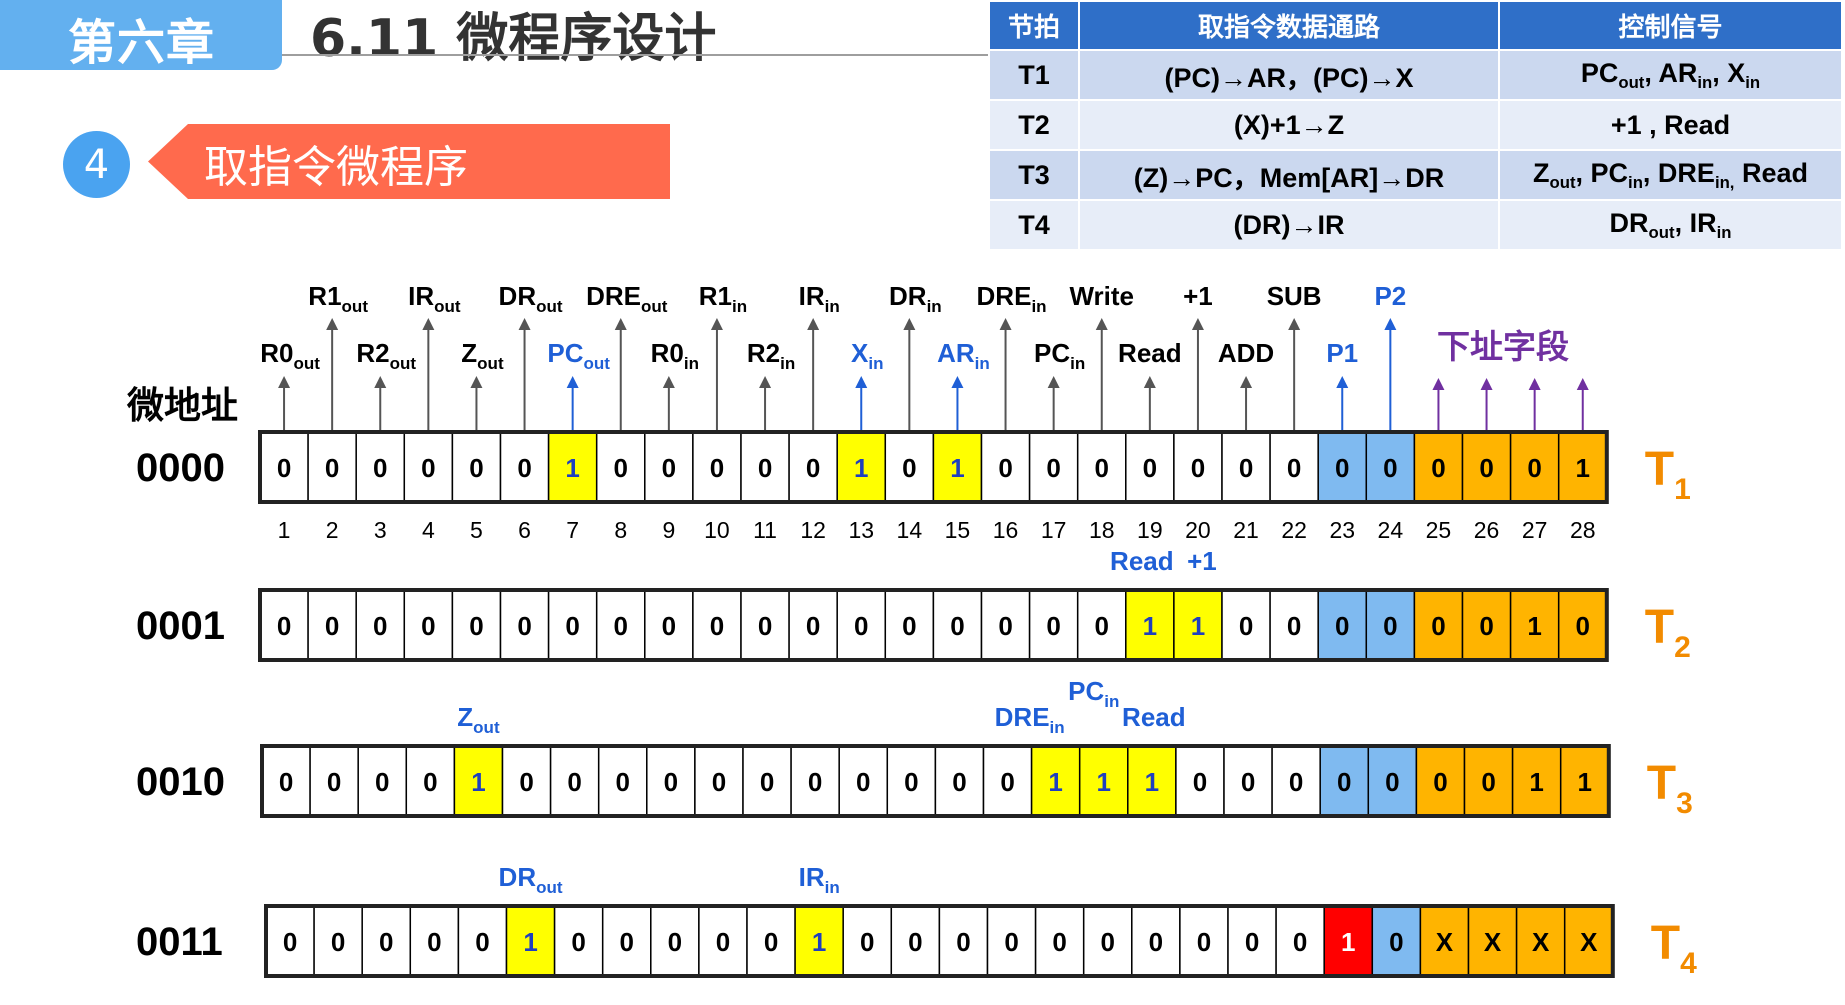 This screenshot has height=1005, width=1845. Describe the element at coordinates (1101, 296) in the screenshot. I see `field-label: Write` at that location.